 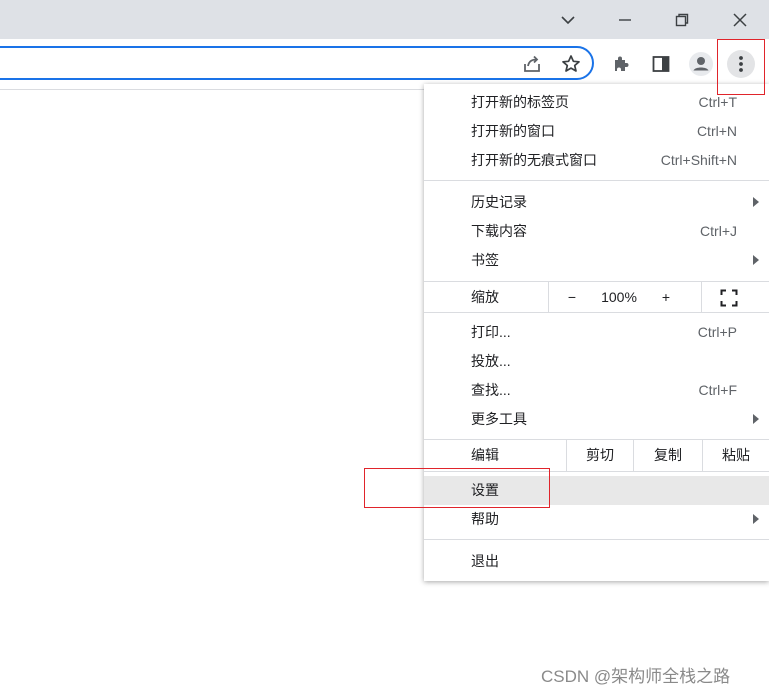 What do you see at coordinates (297, 63) in the screenshot?
I see `address-bar` at bounding box center [297, 63].